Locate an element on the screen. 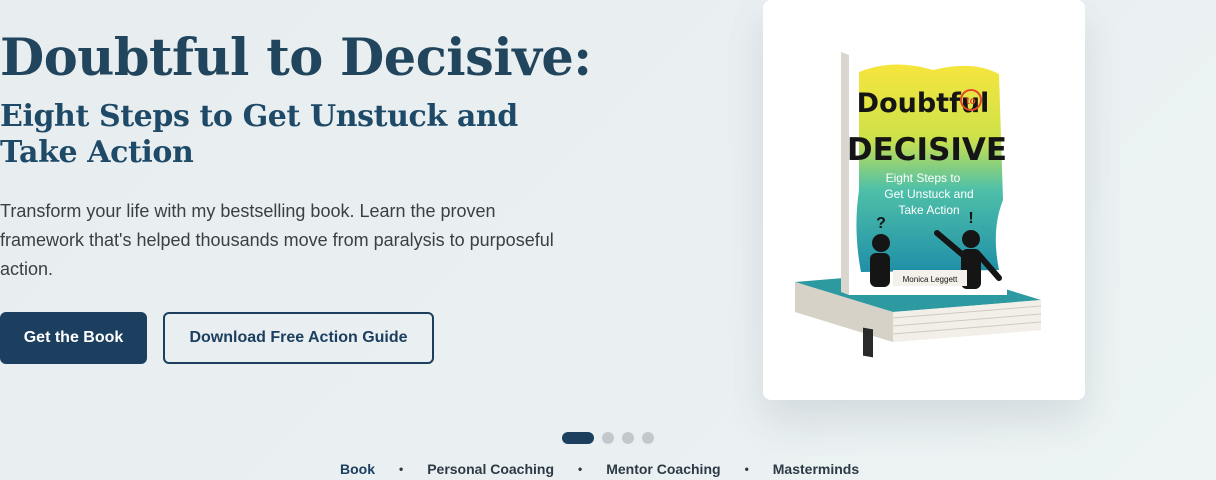 The image size is (1216, 480). download-action-guide-button: Download Free Action Guide is located at coordinates (298, 338).